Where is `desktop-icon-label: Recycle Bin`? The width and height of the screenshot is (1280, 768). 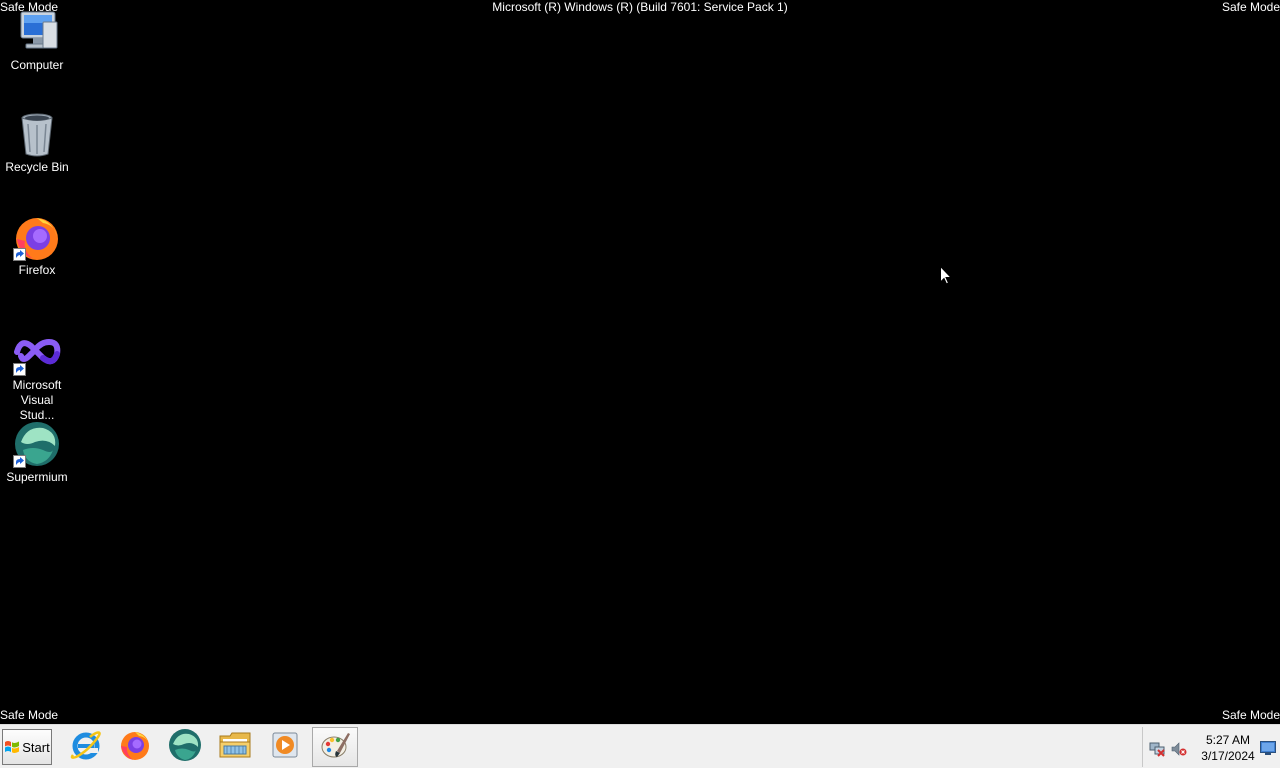 desktop-icon-label: Recycle Bin is located at coordinates (37, 167).